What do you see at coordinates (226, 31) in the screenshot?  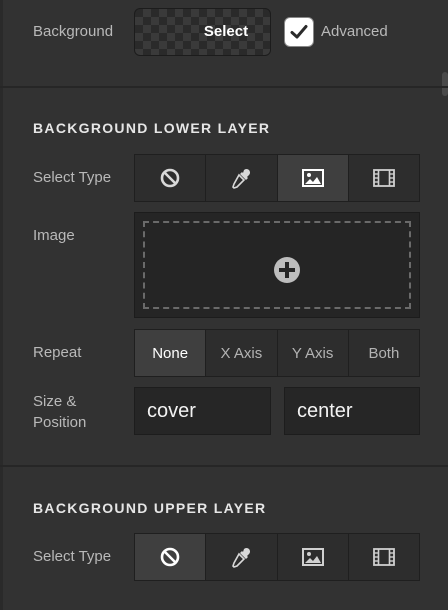 I see `select-label: Select` at bounding box center [226, 31].